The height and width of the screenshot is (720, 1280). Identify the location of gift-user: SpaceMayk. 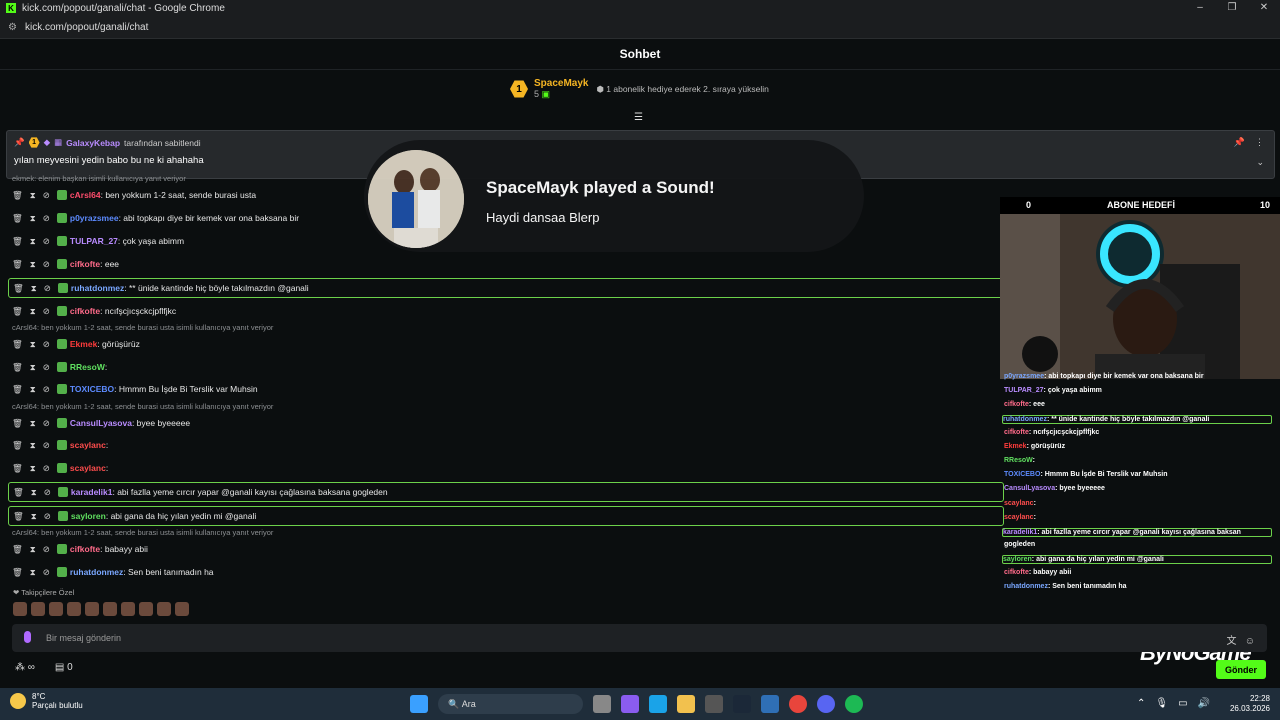
(561, 83).